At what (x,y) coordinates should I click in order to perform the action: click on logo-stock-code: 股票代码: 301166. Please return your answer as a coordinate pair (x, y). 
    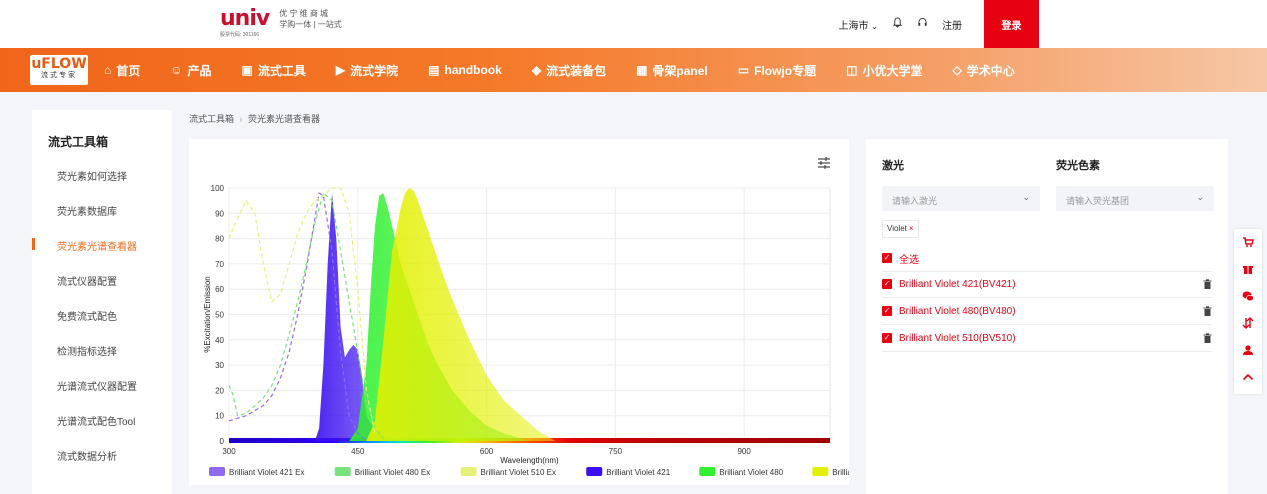
    Looking at the image, I should click on (240, 35).